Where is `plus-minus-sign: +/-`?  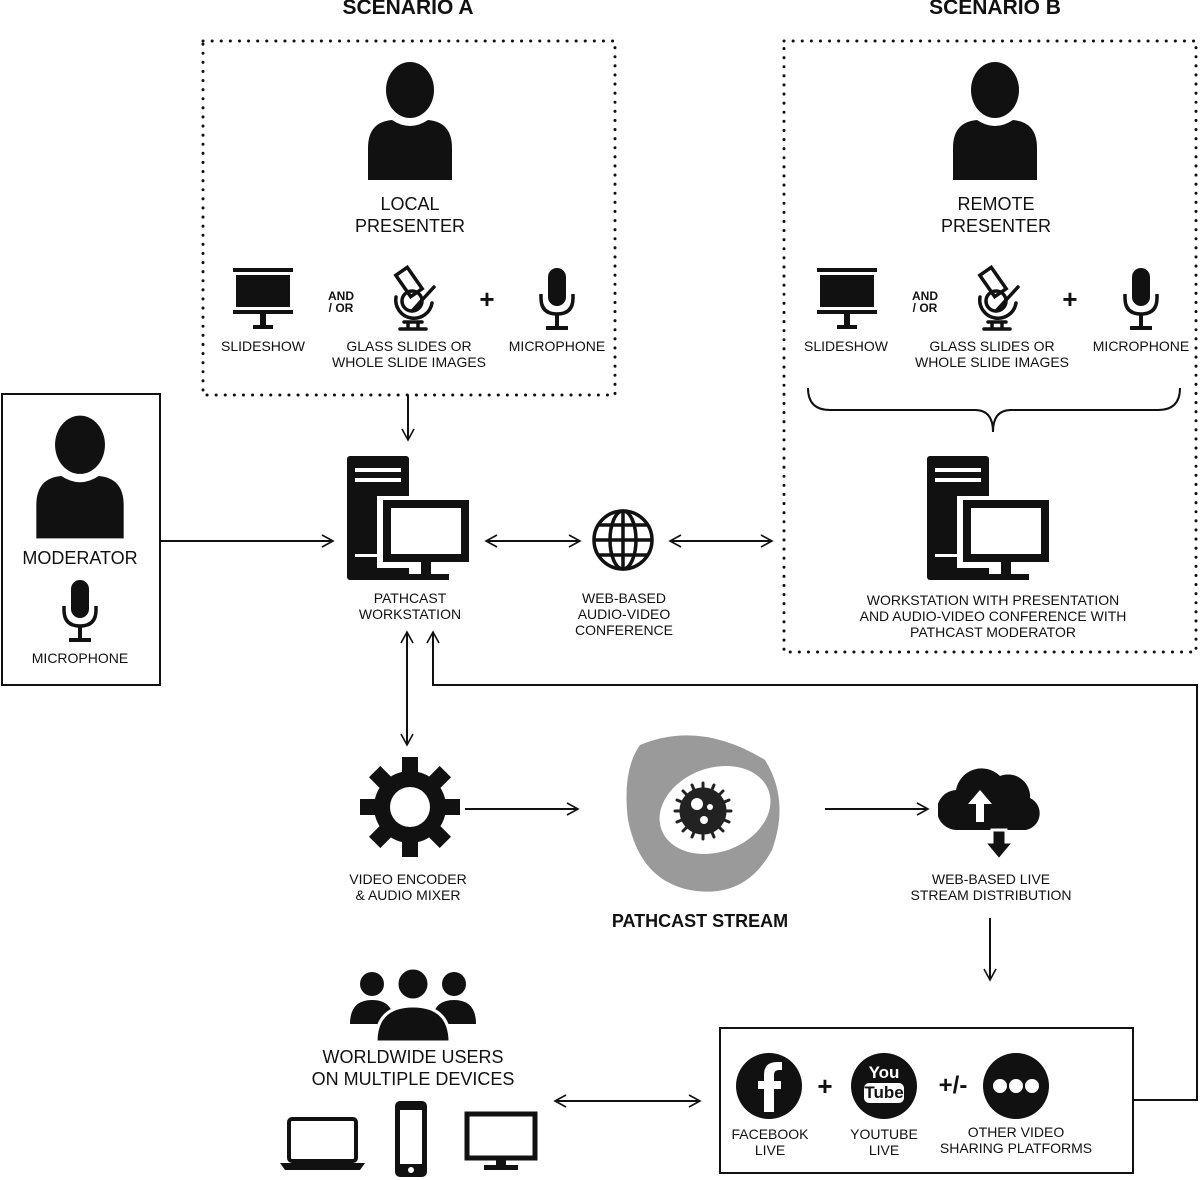
plus-minus-sign: +/- is located at coordinates (953, 1085).